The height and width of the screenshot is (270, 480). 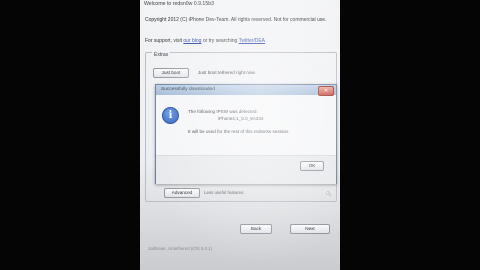 I want to click on dialog-titlebar: Successfully downloaded ✕, so click(x=246, y=90).